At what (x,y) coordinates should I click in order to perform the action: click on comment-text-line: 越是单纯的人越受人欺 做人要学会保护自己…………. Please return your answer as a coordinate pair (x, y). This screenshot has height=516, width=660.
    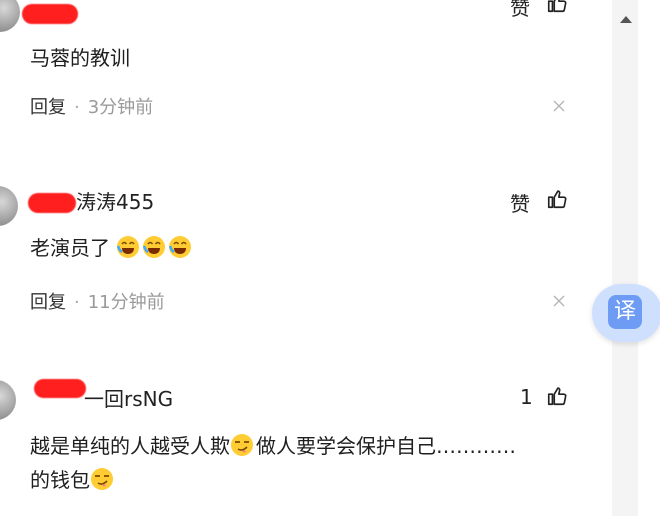
    Looking at the image, I should click on (273, 446).